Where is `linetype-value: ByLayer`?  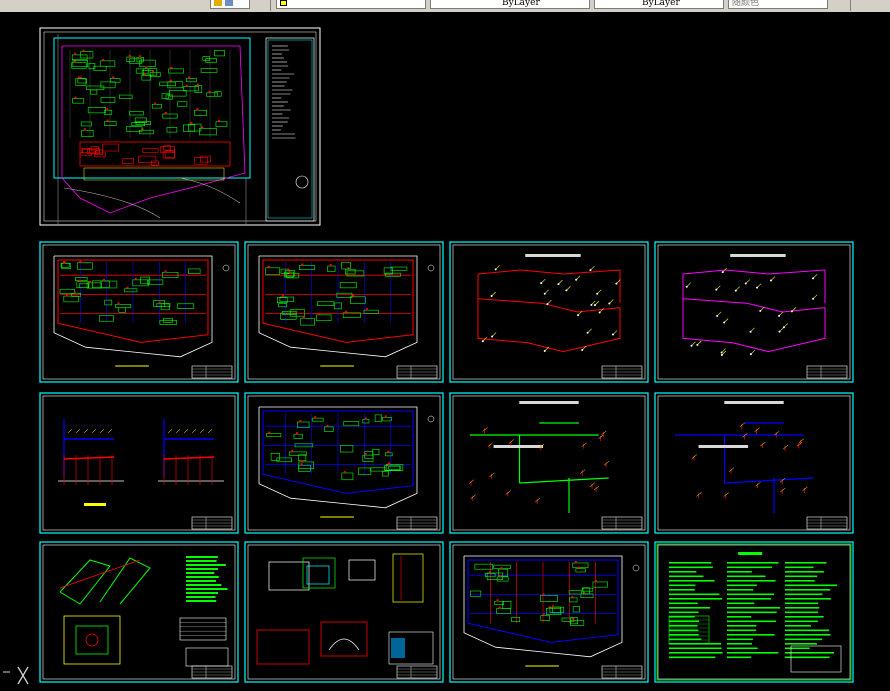 linetype-value: ByLayer is located at coordinates (661, 4).